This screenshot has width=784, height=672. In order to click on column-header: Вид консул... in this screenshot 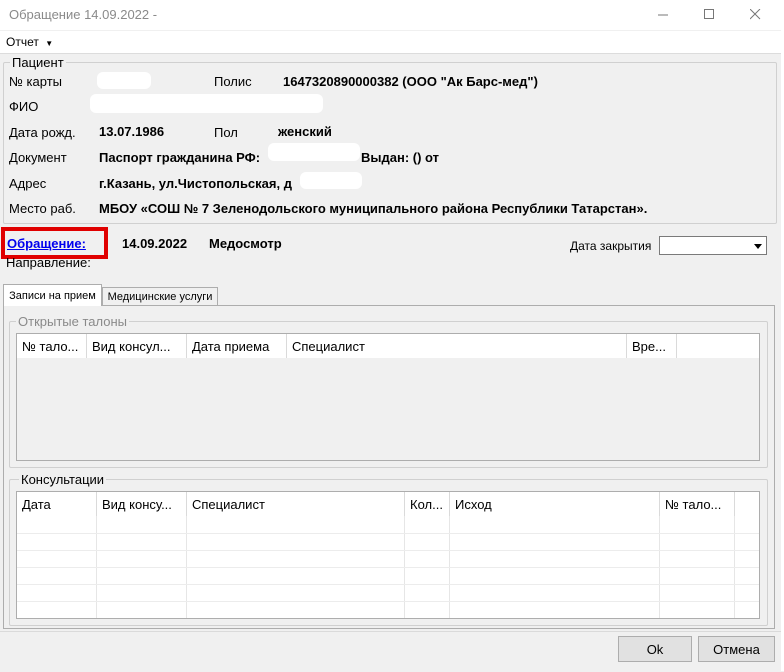, I will do `click(137, 346)`.